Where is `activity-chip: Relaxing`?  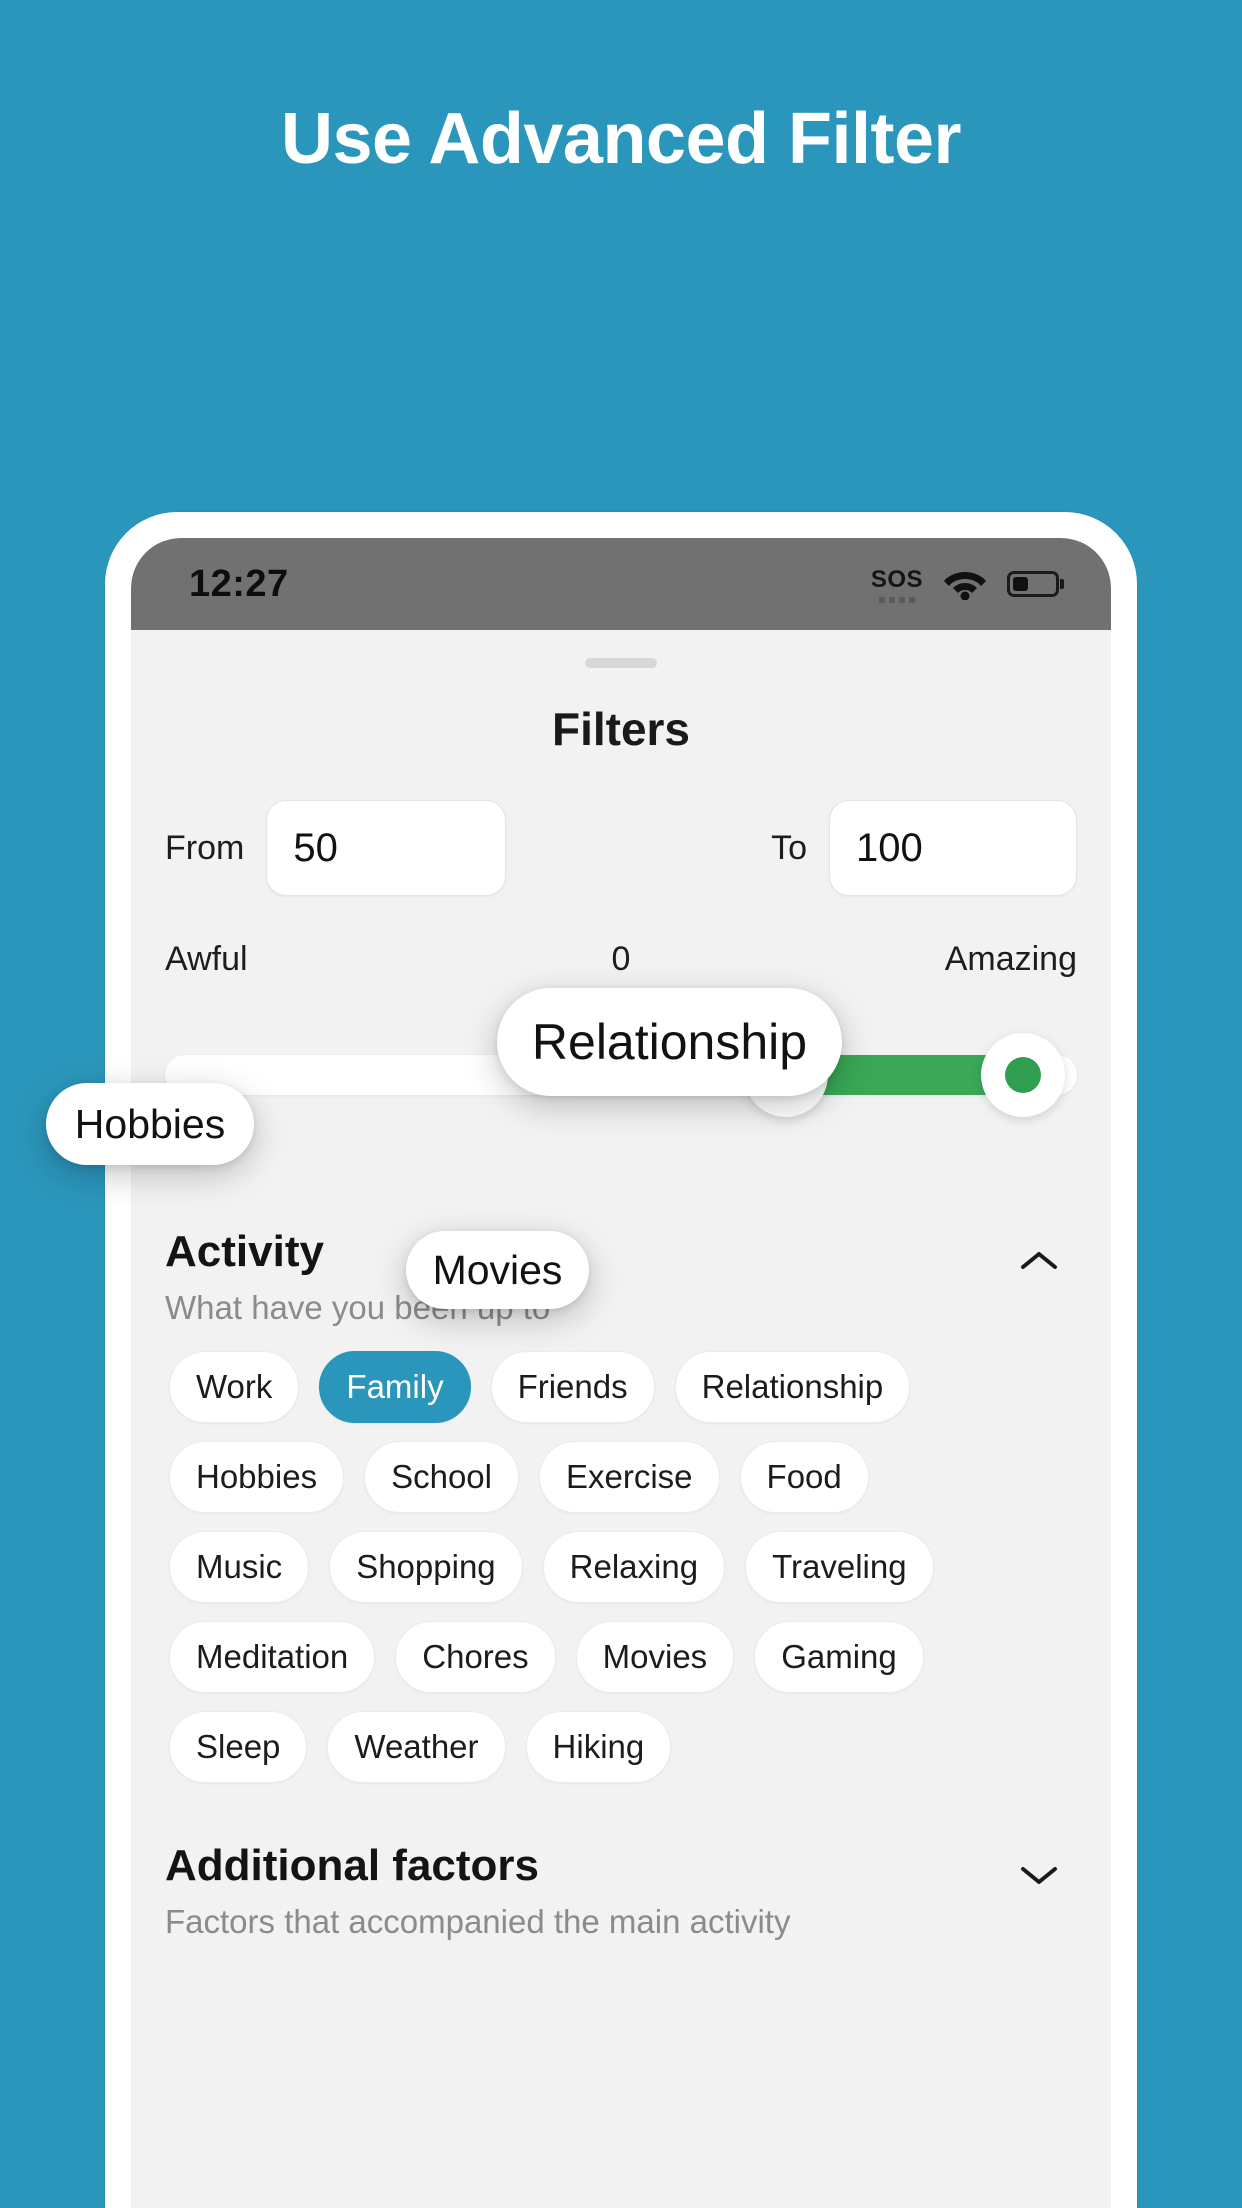 activity-chip: Relaxing is located at coordinates (634, 1567).